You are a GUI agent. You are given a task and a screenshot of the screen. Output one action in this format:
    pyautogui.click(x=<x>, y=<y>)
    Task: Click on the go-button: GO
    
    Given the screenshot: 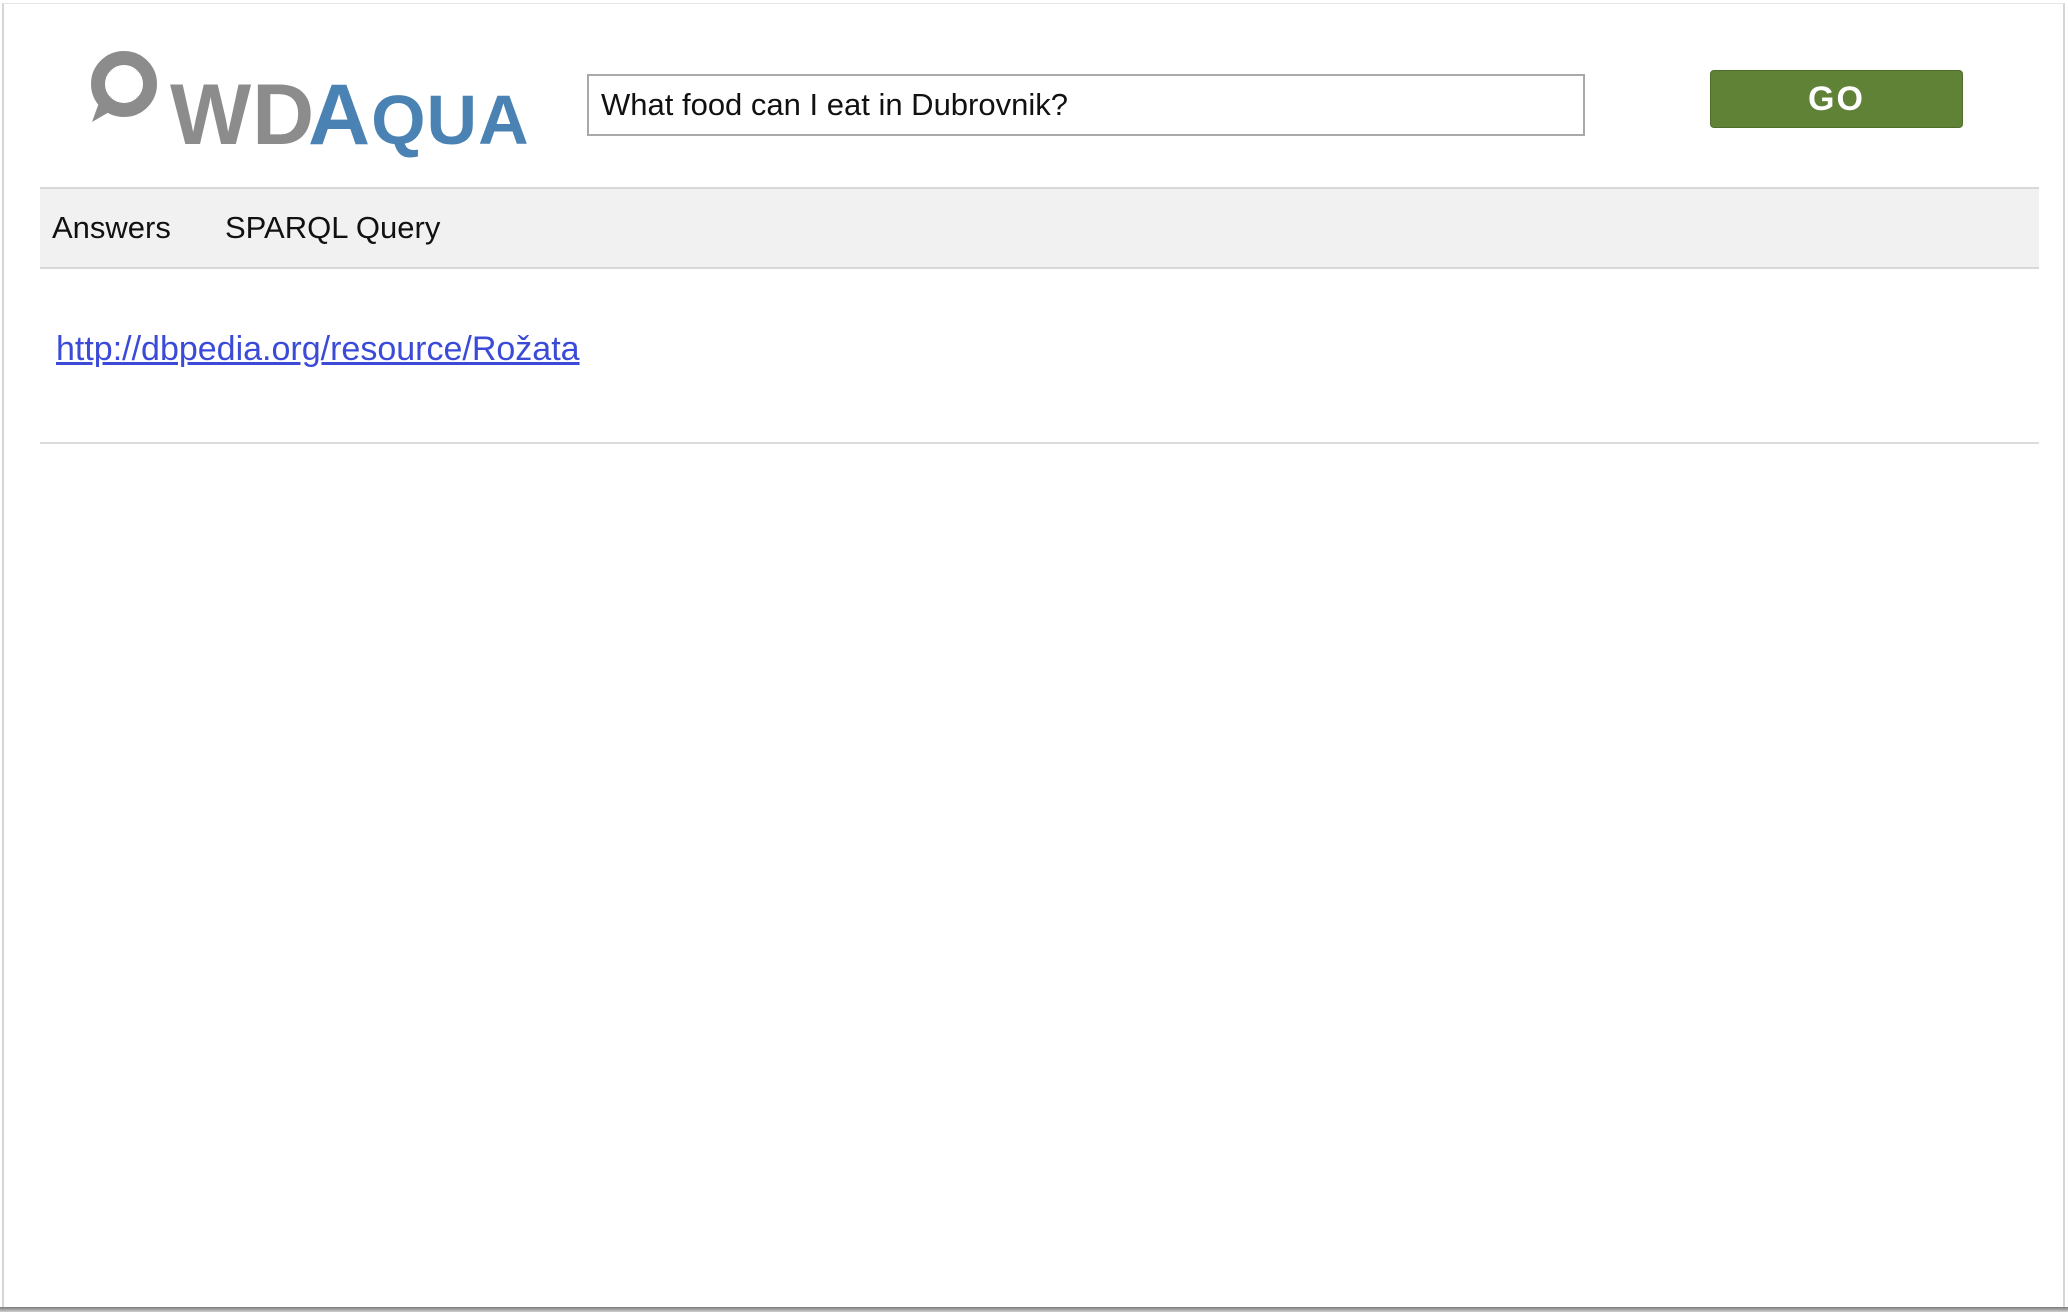 What is the action you would take?
    pyautogui.click(x=1836, y=99)
    